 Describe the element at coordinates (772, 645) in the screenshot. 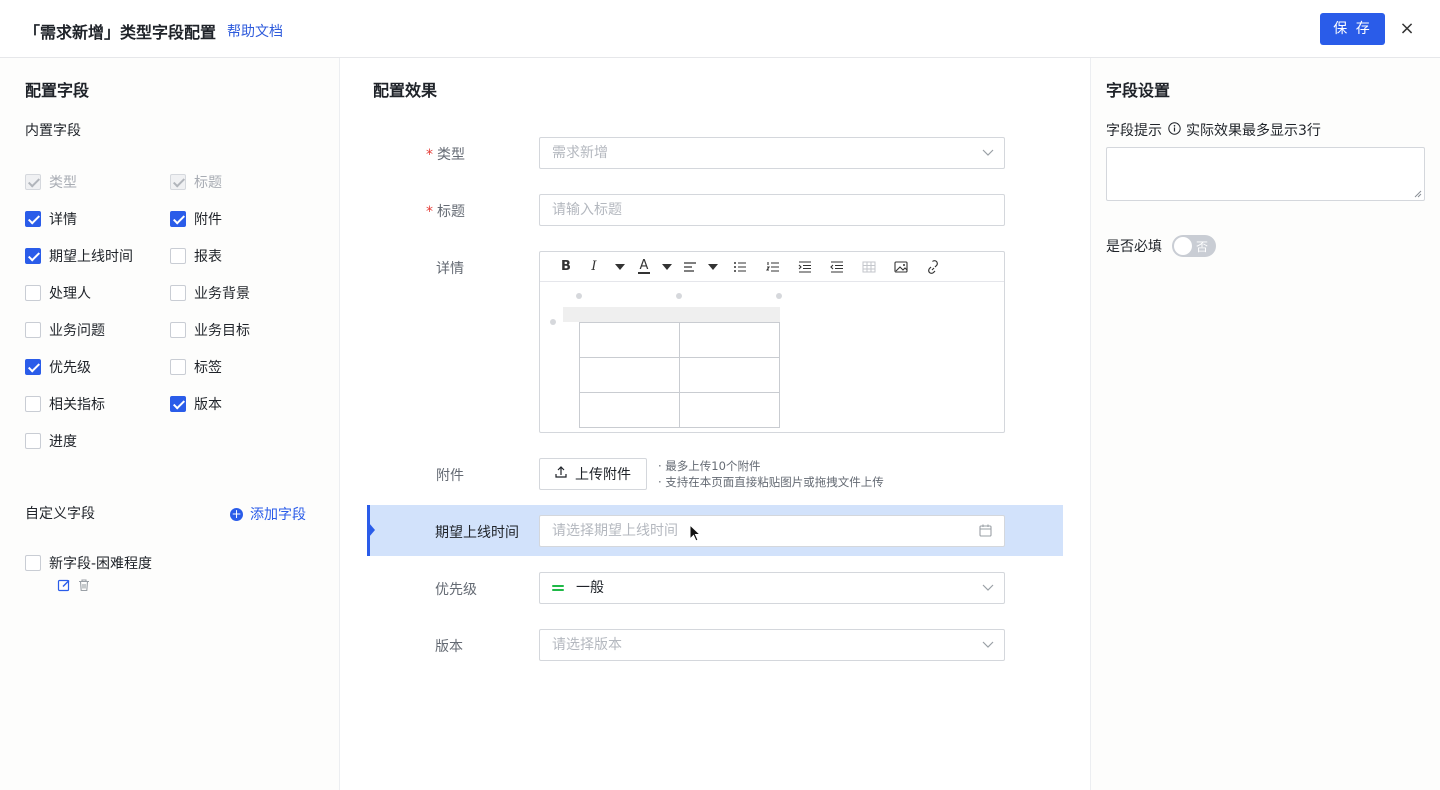

I see `version-select: 请选择版本` at that location.